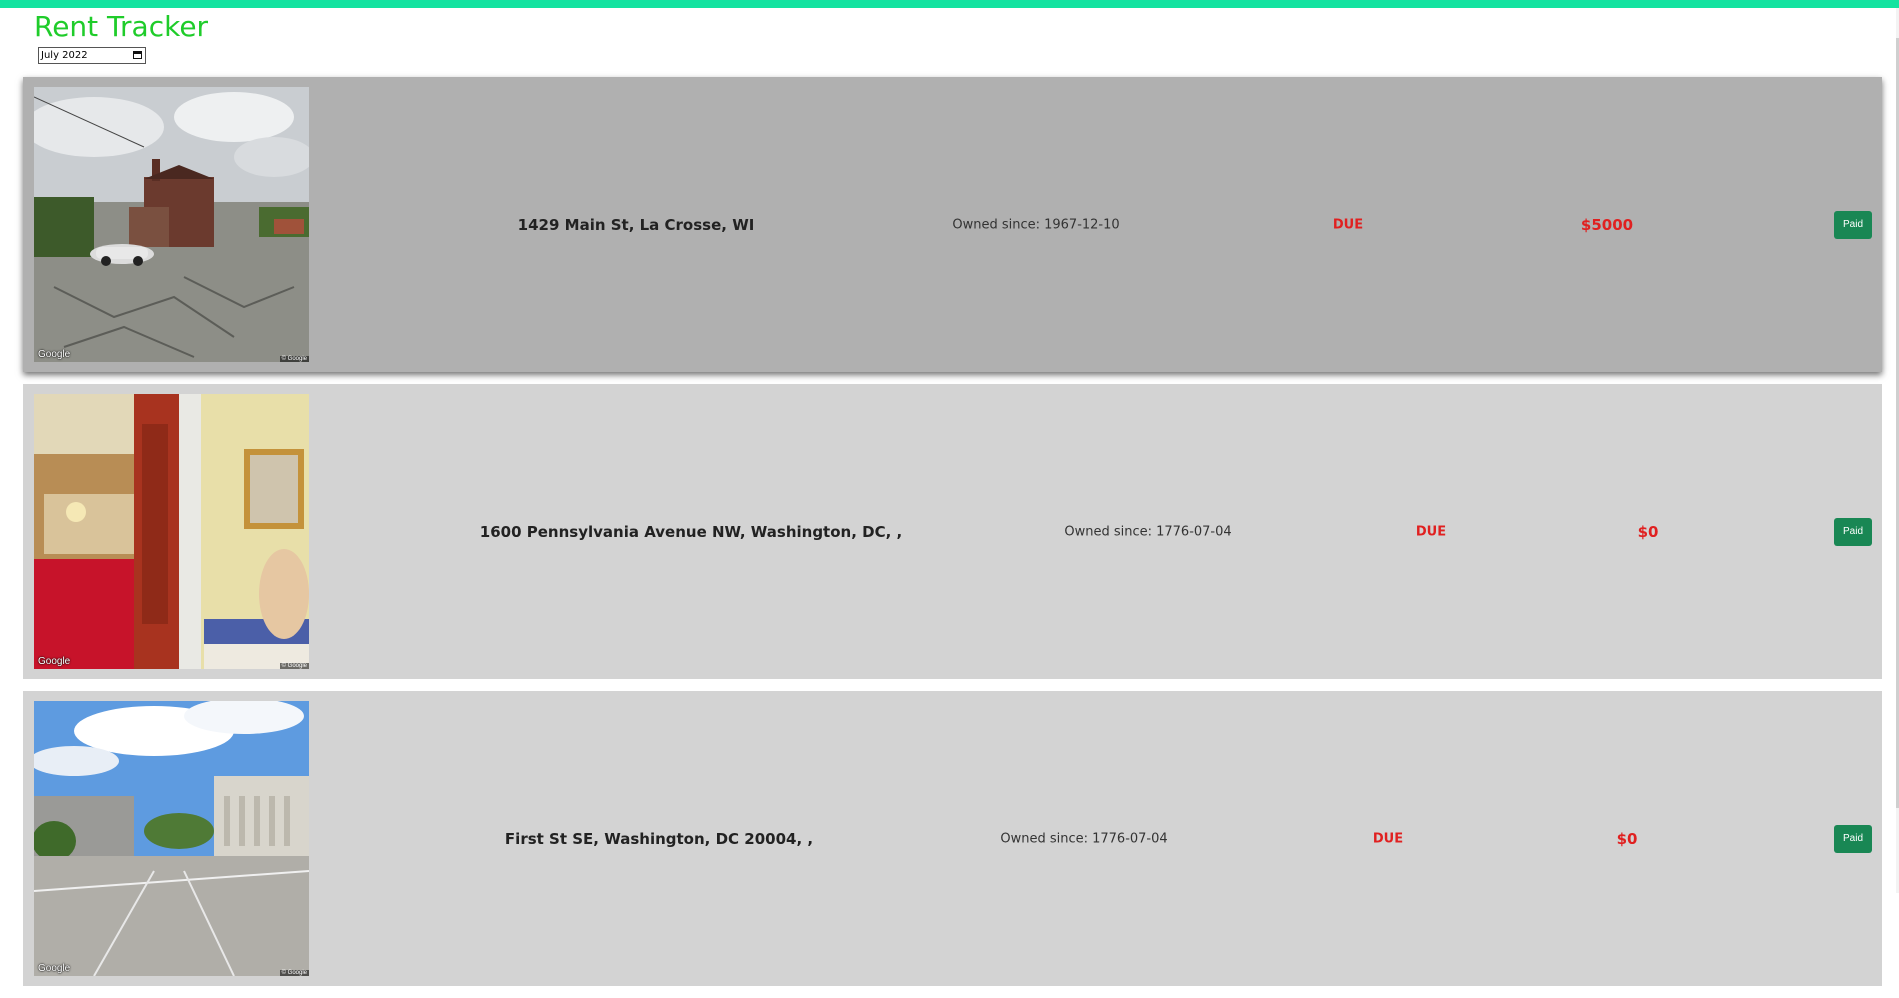 This screenshot has height=998, width=1899. I want to click on property-address: First St SE, Washington, DC 20004, ,, so click(659, 838).